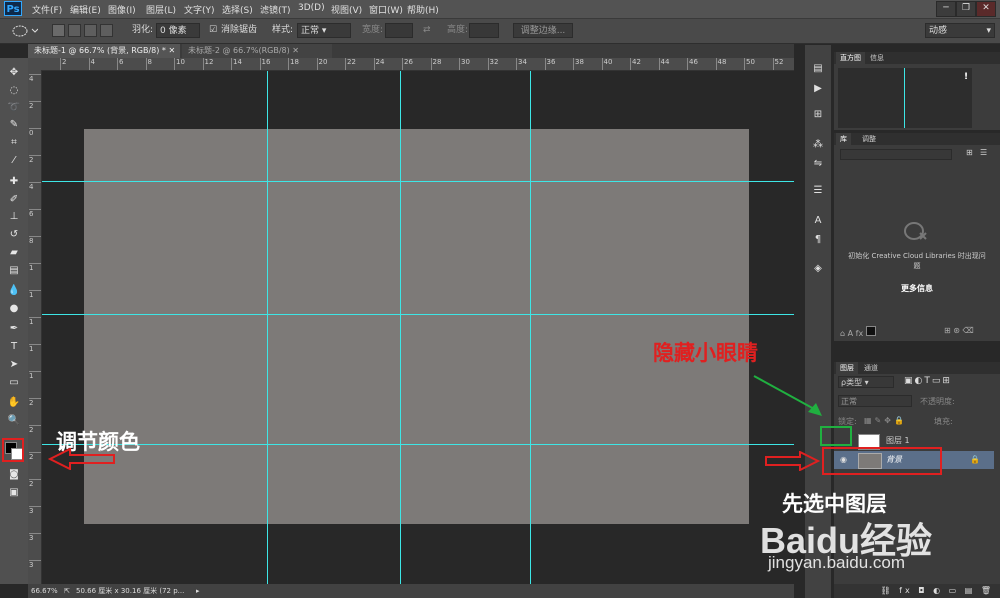  I want to click on menu-file: 文件(F), so click(47, 9).